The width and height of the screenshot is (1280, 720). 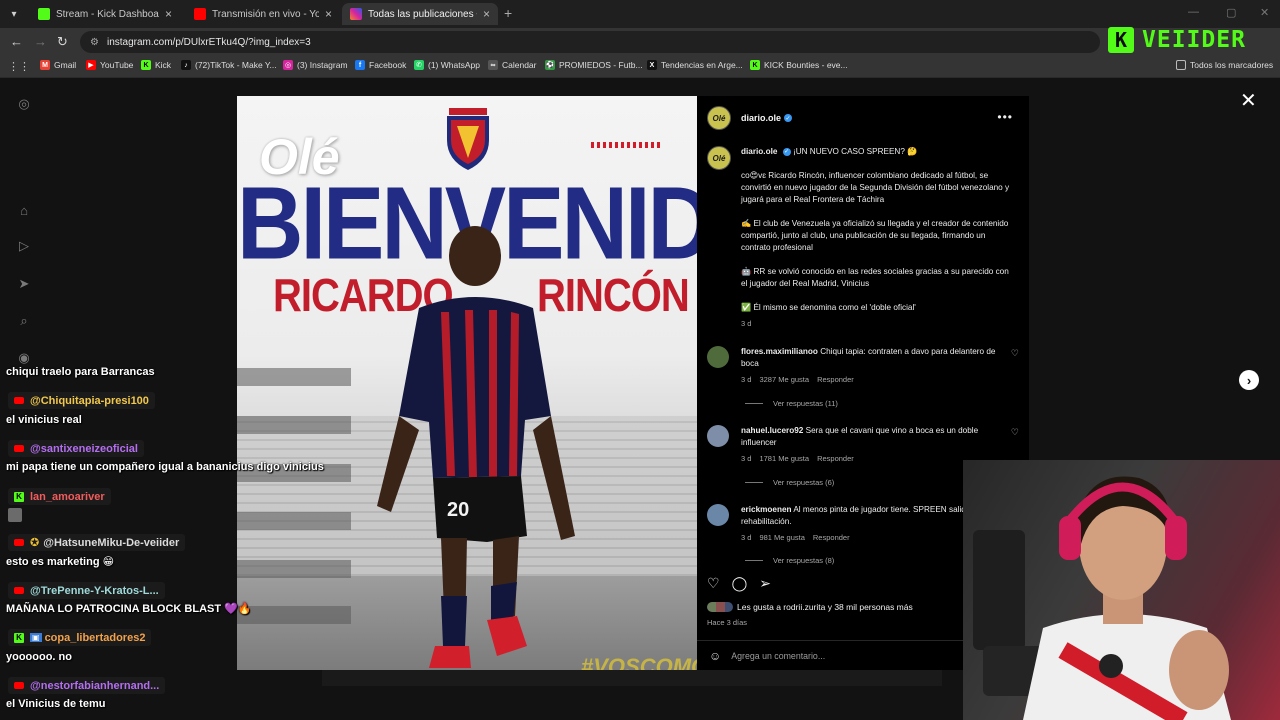 What do you see at coordinates (81, 400) in the screenshot?
I see `chat-username-badge: @Chiquitapia-presi100` at bounding box center [81, 400].